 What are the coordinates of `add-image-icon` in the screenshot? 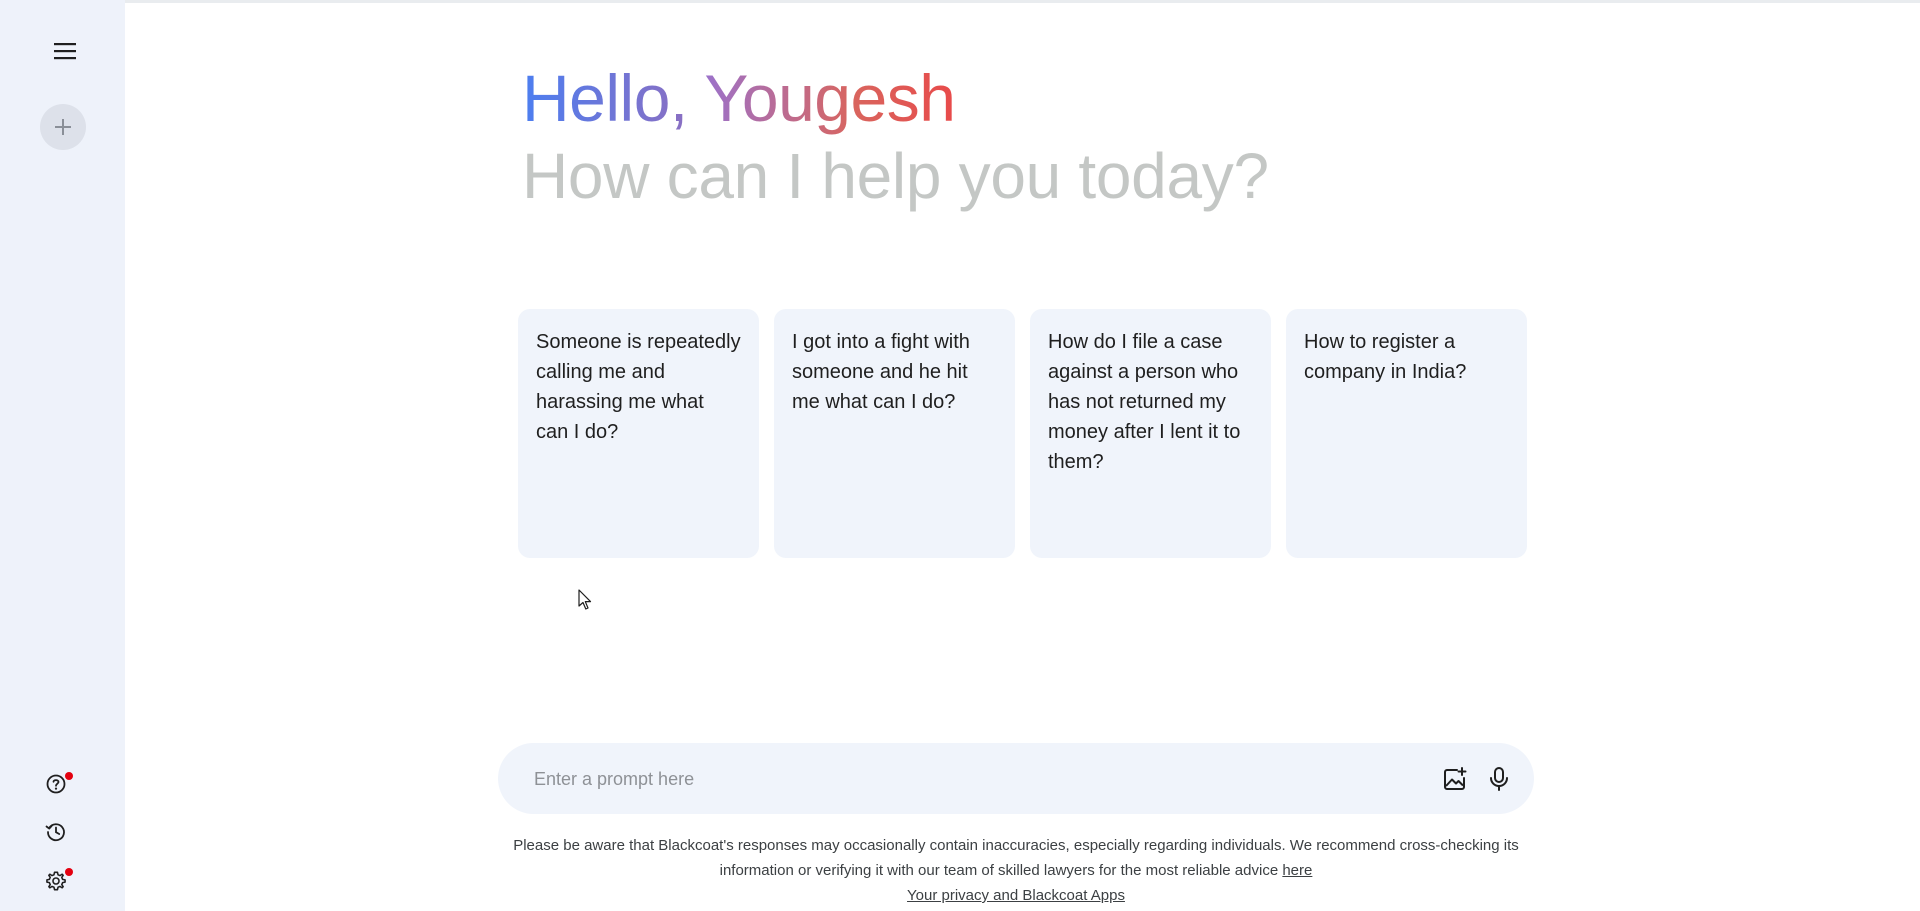 It's located at (1455, 779).